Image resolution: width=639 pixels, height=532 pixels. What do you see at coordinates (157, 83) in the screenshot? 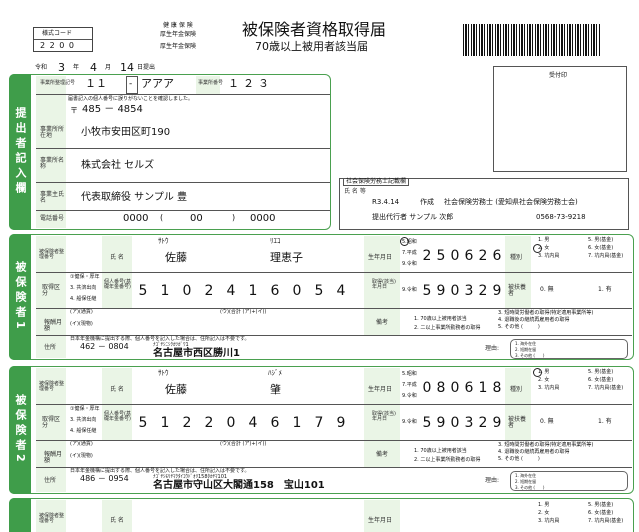
I see `office-code-2: アアア` at bounding box center [157, 83].